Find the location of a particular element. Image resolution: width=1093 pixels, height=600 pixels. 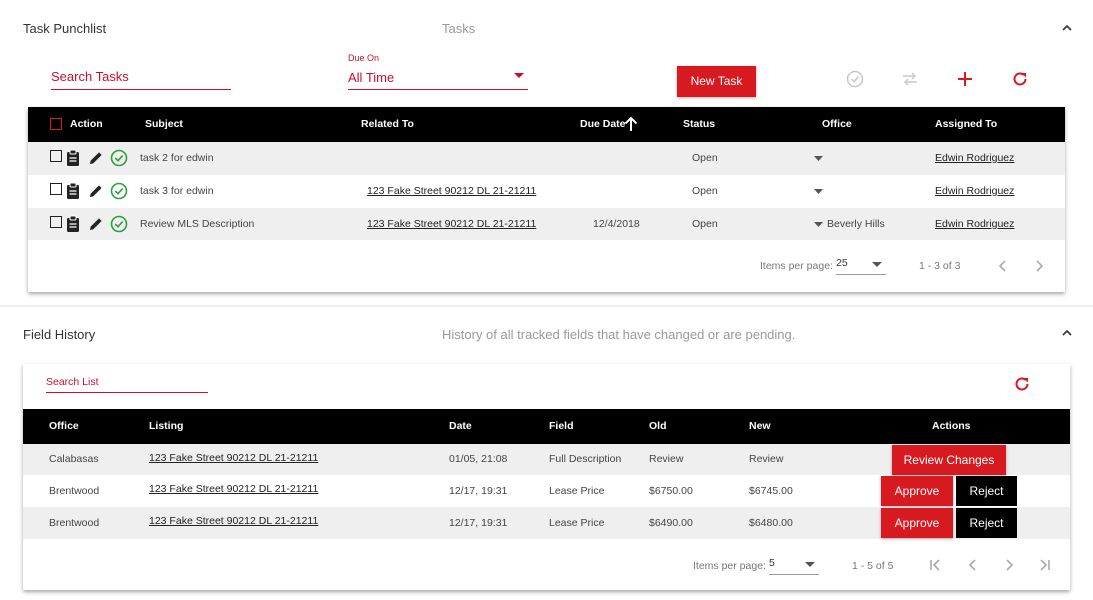

col-related-to: Related To is located at coordinates (387, 124).